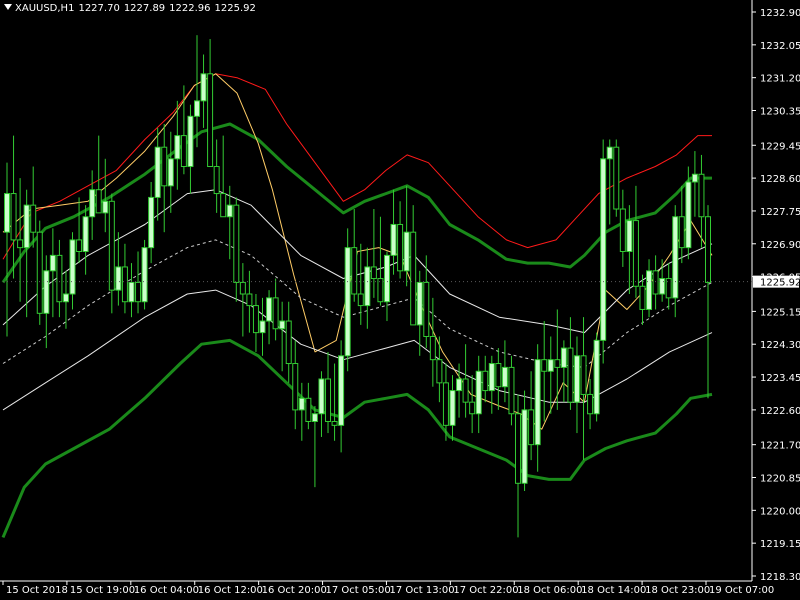 This screenshot has width=800, height=600. What do you see at coordinates (780, 478) in the screenshot?
I see `price-tick-label: 1220.85` at bounding box center [780, 478].